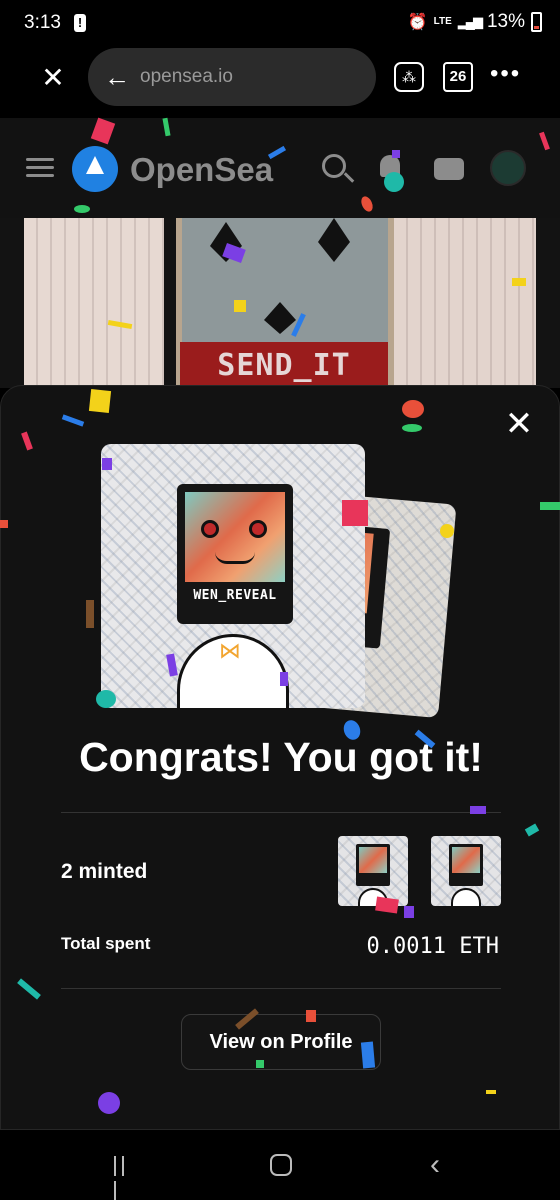 This screenshot has height=1200, width=560. Describe the element at coordinates (417, 22) in the screenshot. I see `alarm-icon: ⏰` at that location.